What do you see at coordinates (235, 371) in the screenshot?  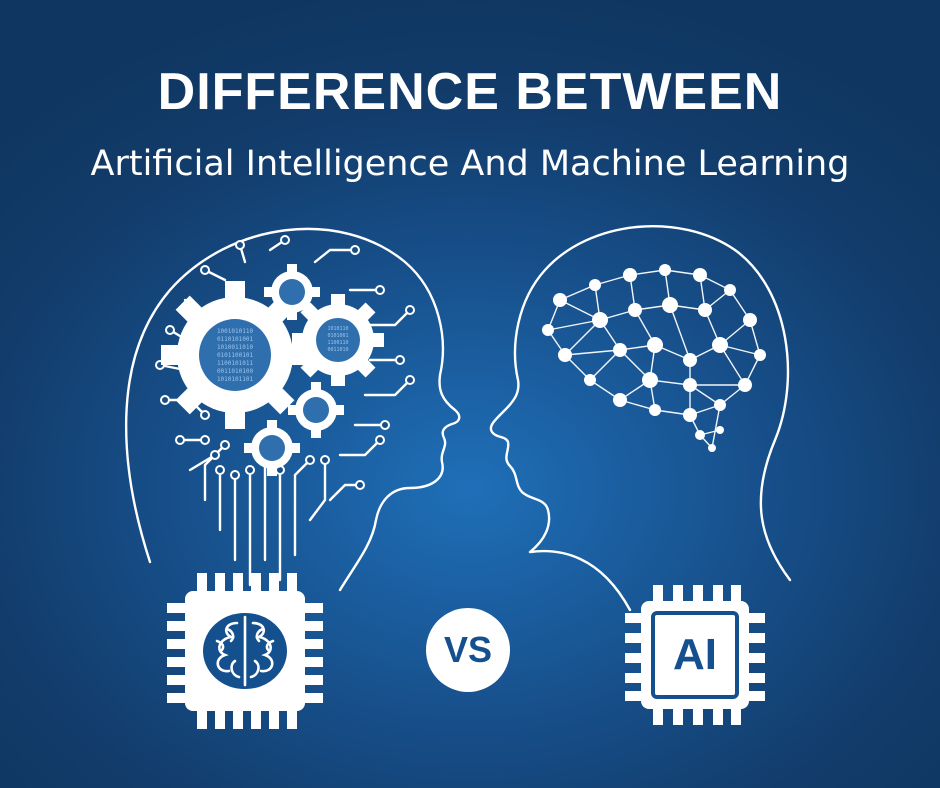 I see `svg-text: 0011010100` at bounding box center [235, 371].